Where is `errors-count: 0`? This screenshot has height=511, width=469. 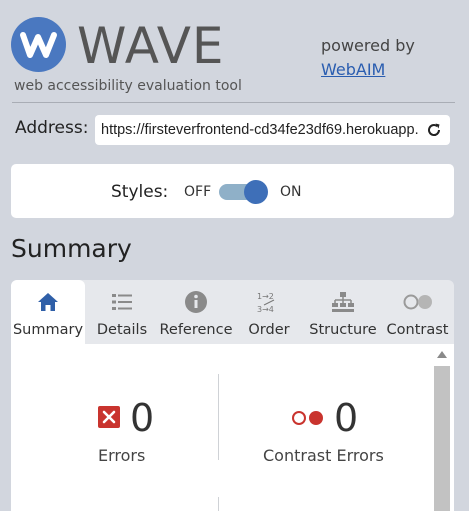
errors-count: 0 is located at coordinates (142, 418).